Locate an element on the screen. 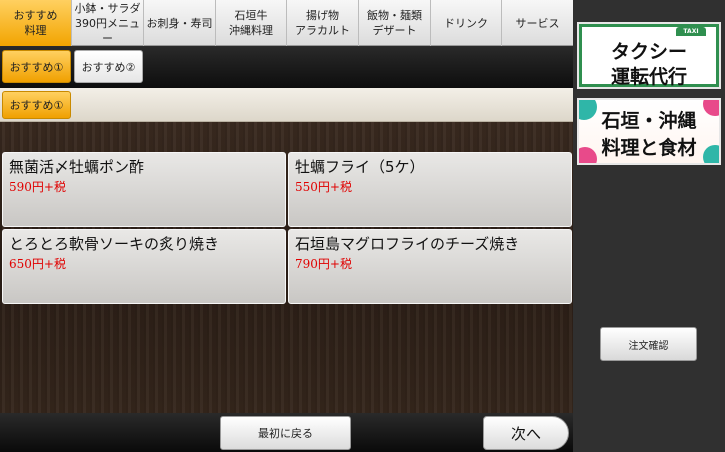 The height and width of the screenshot is (452, 725). menu-item-name: 牡蠣フライ（5ケ） is located at coordinates (360, 167).